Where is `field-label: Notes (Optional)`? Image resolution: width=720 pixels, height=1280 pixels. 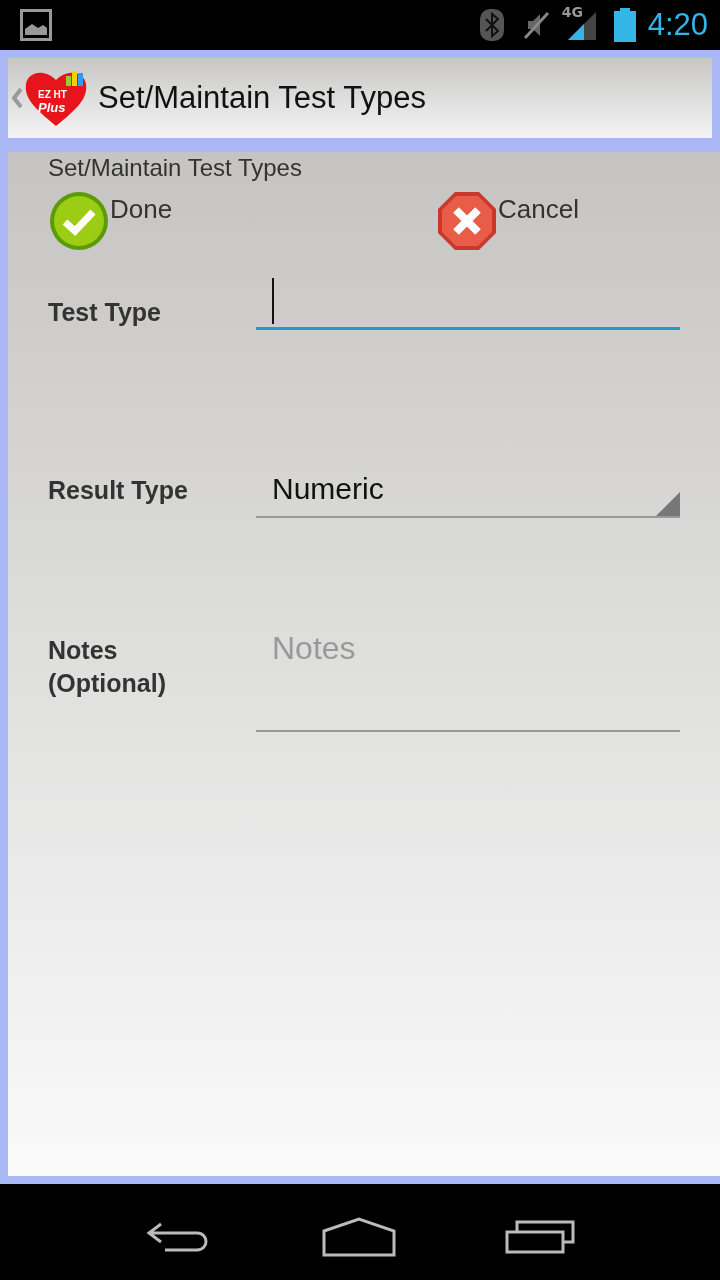 field-label: Notes (Optional) is located at coordinates (108, 667).